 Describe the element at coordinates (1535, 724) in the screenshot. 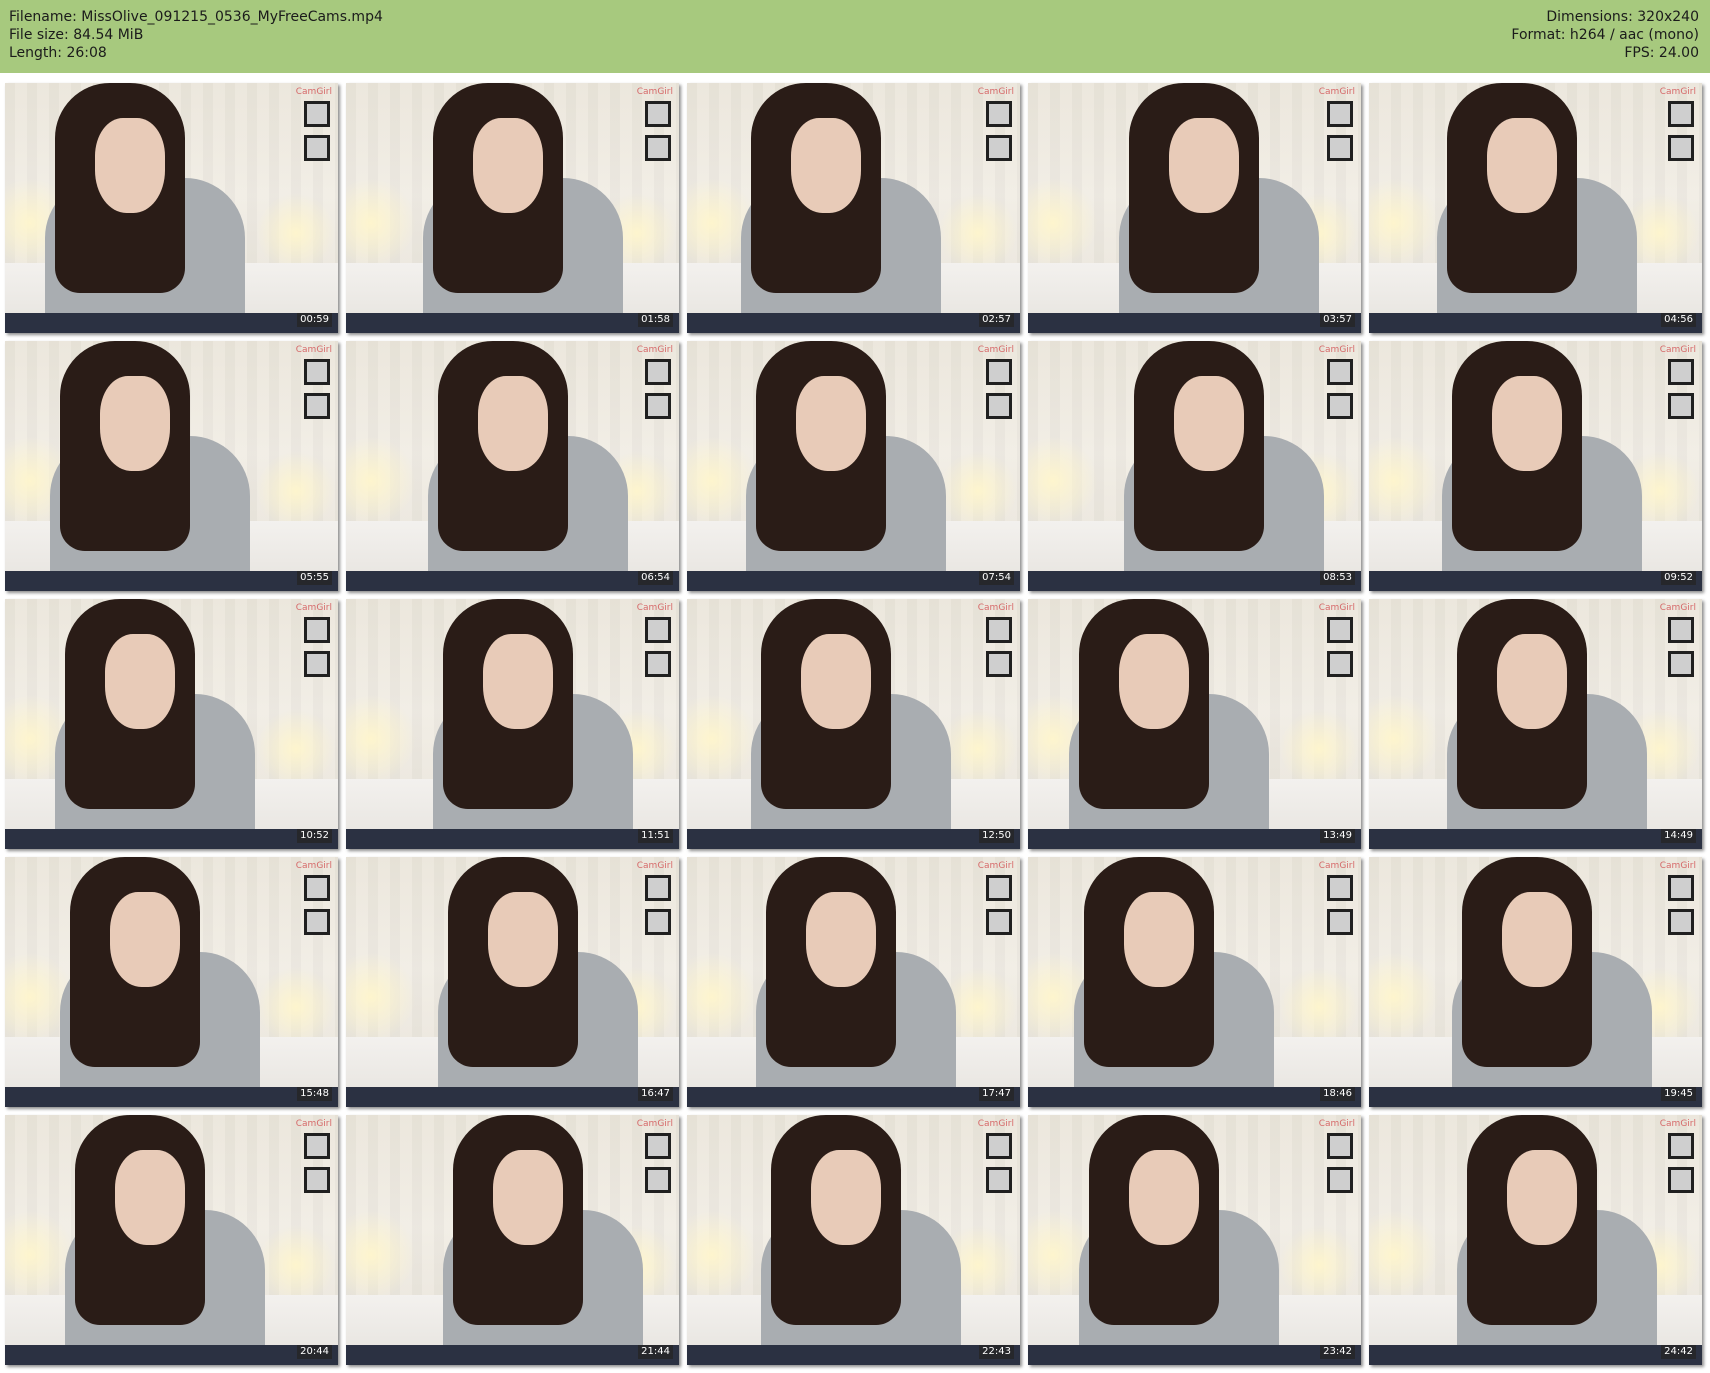

I see `video-thumbnail: CamGirl 14:49` at that location.